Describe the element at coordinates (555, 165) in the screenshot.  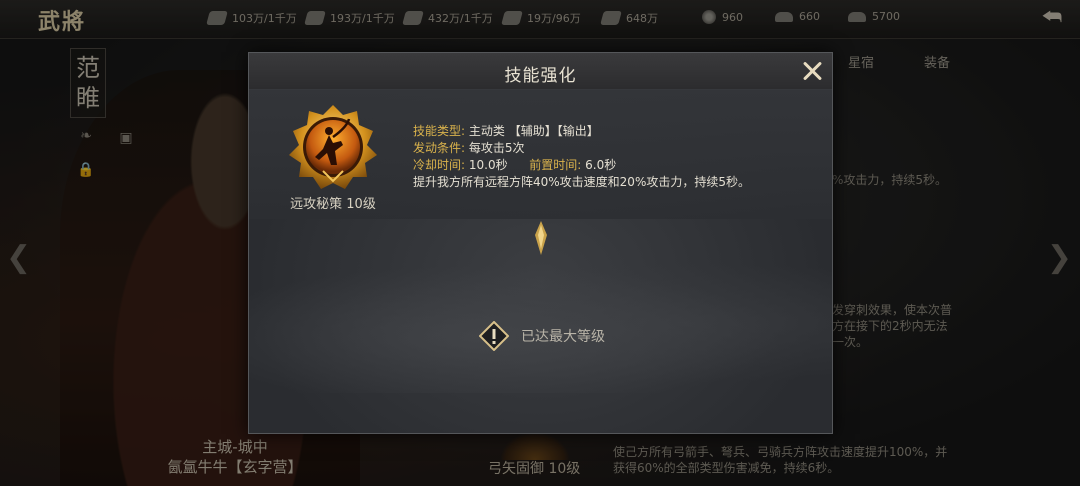
I see `precast-label: 前置时间:` at that location.